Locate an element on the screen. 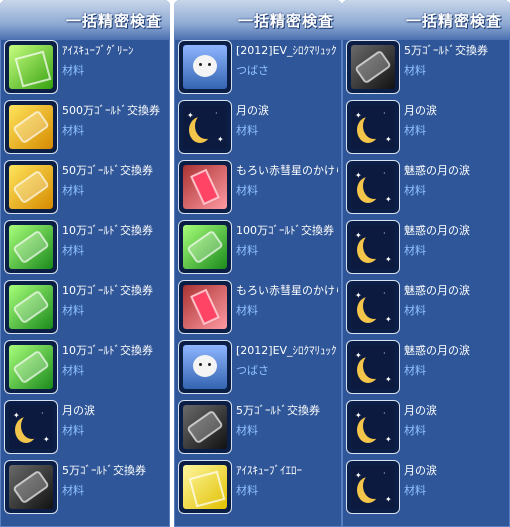  list-item: ✦ ✦ · 月の涙材料 is located at coordinates (426, 130).